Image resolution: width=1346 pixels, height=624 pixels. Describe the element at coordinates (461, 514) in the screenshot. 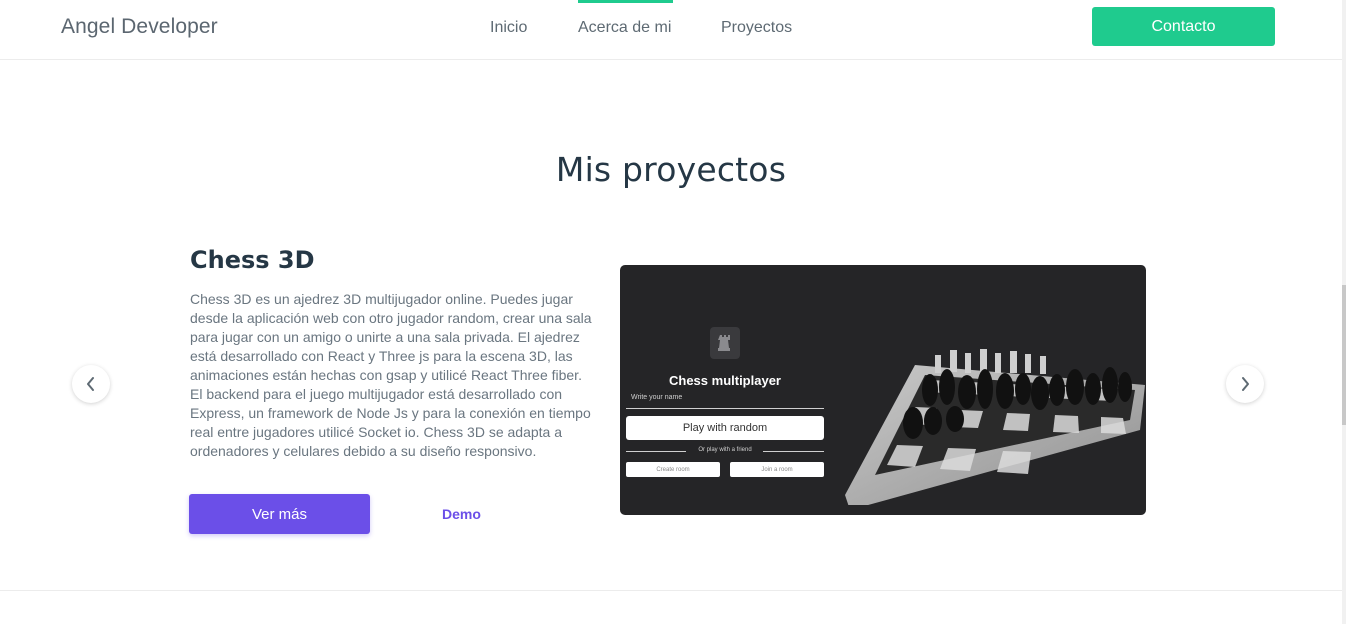

I see `demo-link: Demo` at that location.